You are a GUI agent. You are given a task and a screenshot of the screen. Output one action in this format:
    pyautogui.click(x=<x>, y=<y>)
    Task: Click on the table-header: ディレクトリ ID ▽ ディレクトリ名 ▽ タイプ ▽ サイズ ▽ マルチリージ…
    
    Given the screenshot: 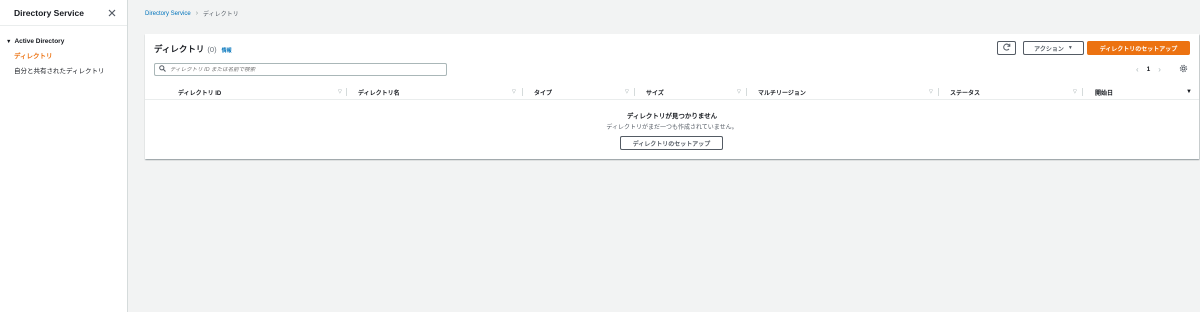 What is the action you would take?
    pyautogui.click(x=672, y=92)
    